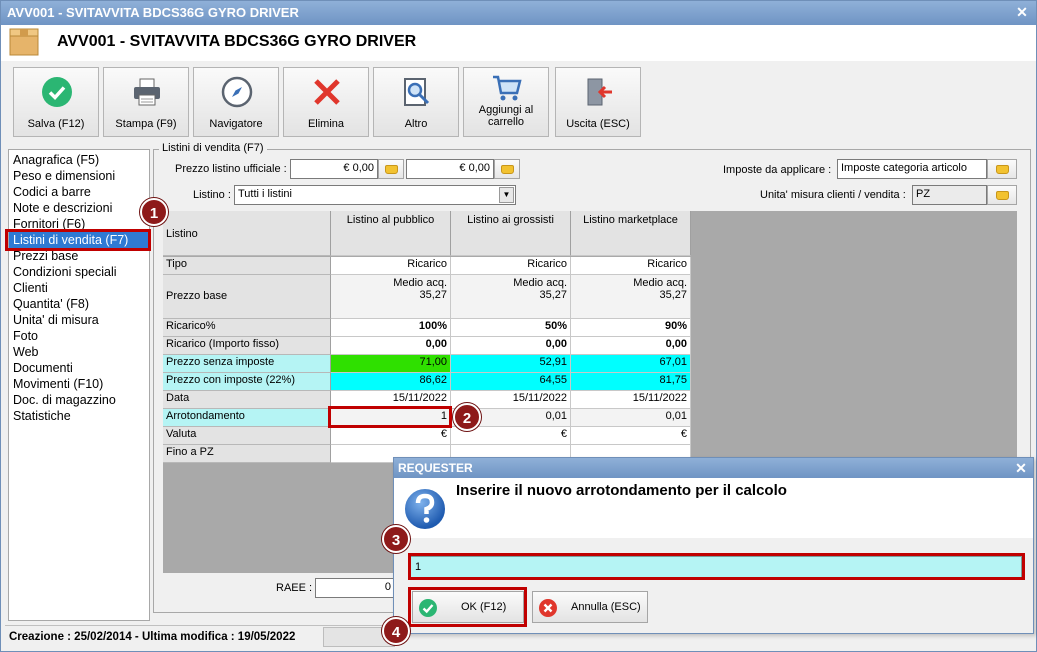  Describe the element at coordinates (506, 122) in the screenshot. I see `add-to-cart-label-2: carrello` at that location.